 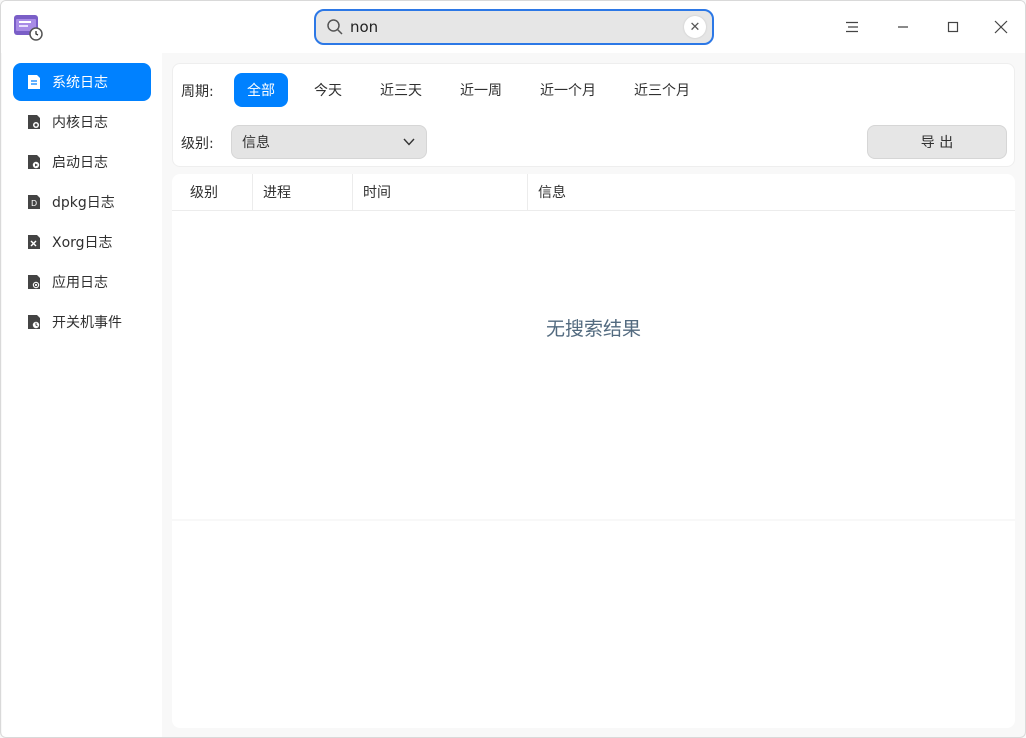 I want to click on menu-icon, so click(x=852, y=27).